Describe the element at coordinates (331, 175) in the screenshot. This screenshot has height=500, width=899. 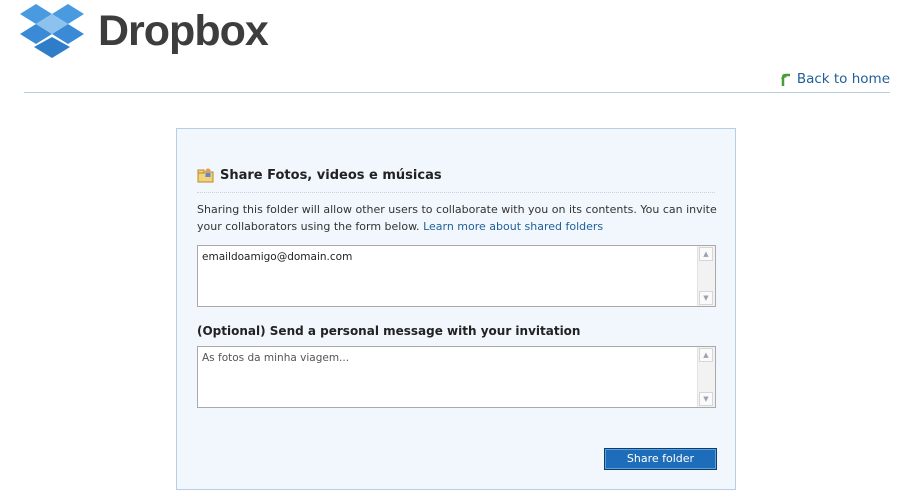
I see `panel-title: Share Fotos, videos e músicas` at that location.